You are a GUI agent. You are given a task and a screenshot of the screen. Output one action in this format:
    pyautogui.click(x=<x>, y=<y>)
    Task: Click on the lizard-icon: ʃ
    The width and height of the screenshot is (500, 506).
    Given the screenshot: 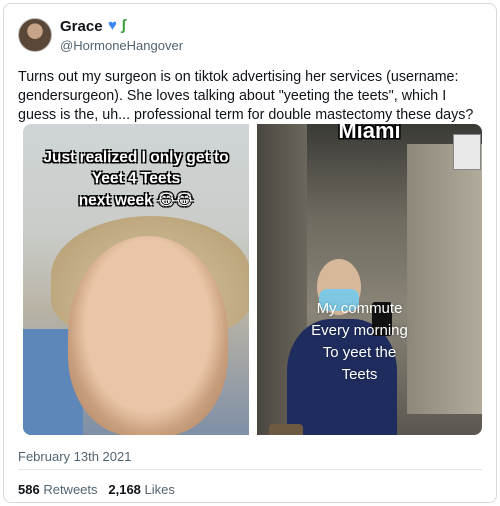 What is the action you would take?
    pyautogui.click(x=124, y=25)
    